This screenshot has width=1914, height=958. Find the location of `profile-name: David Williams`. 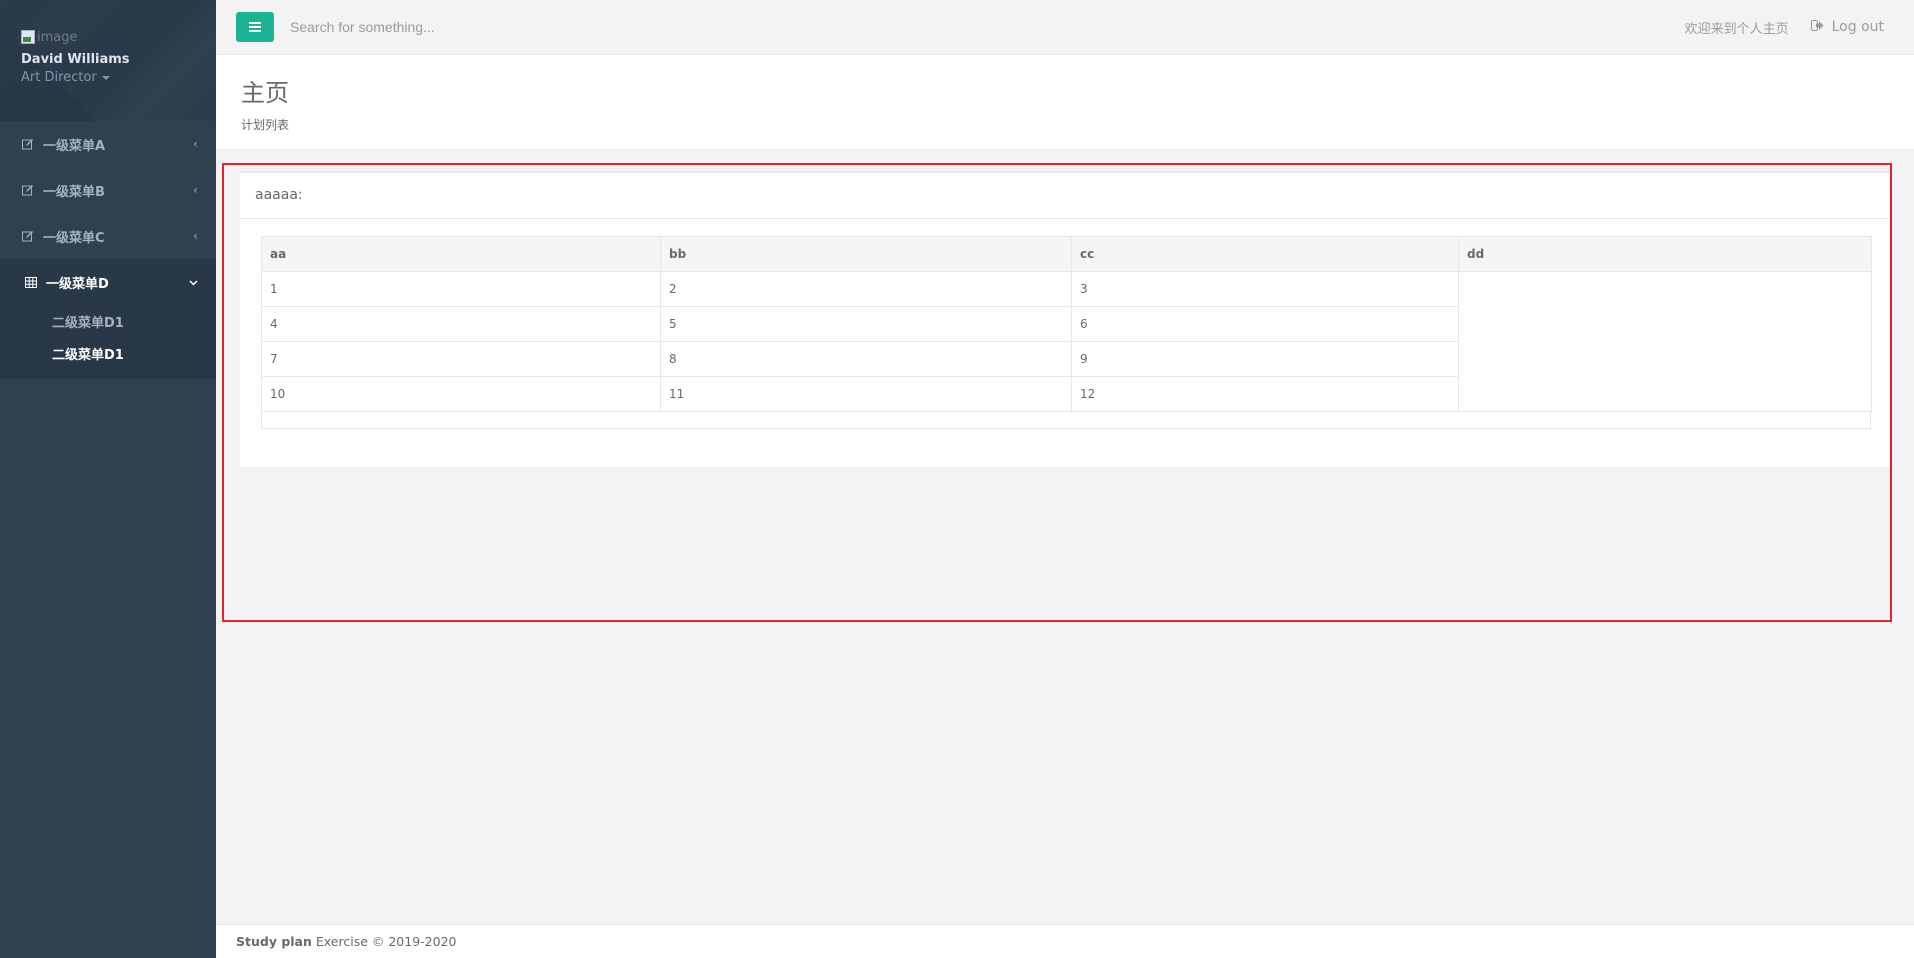

profile-name: David Williams is located at coordinates (75, 59).